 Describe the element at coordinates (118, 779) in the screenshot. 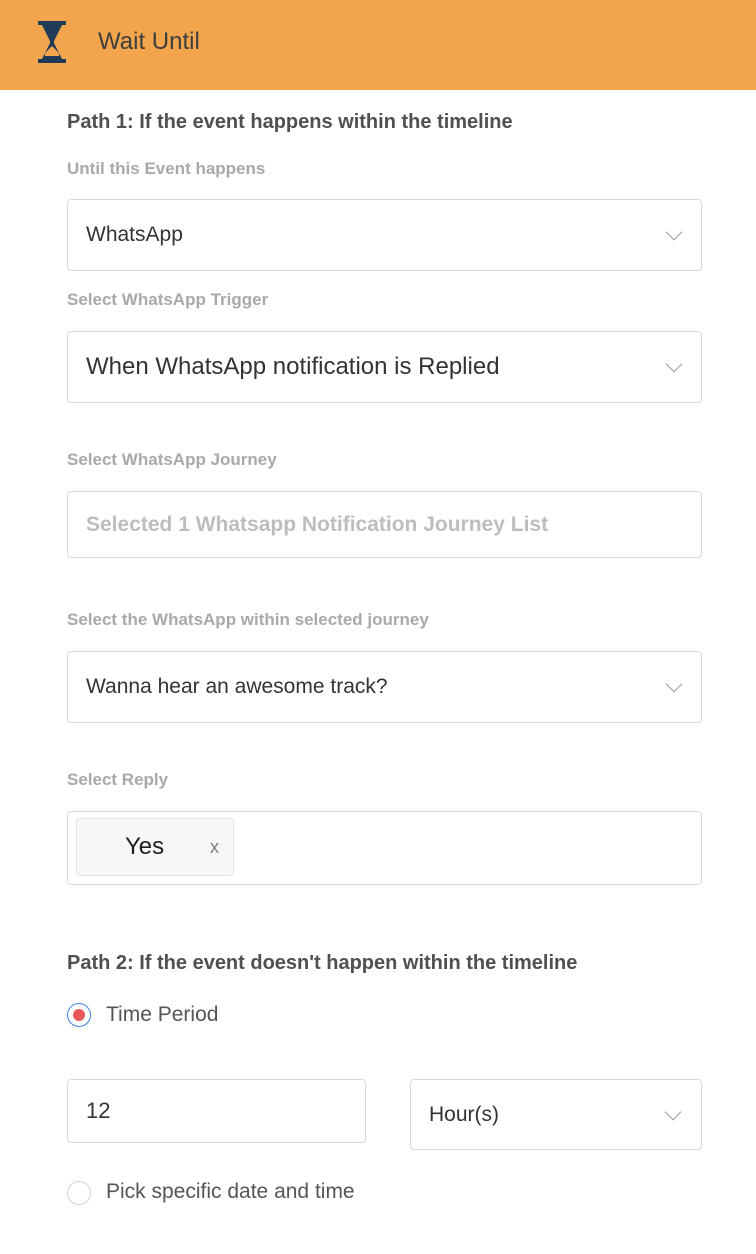

I see `reply-label: Select Reply` at that location.